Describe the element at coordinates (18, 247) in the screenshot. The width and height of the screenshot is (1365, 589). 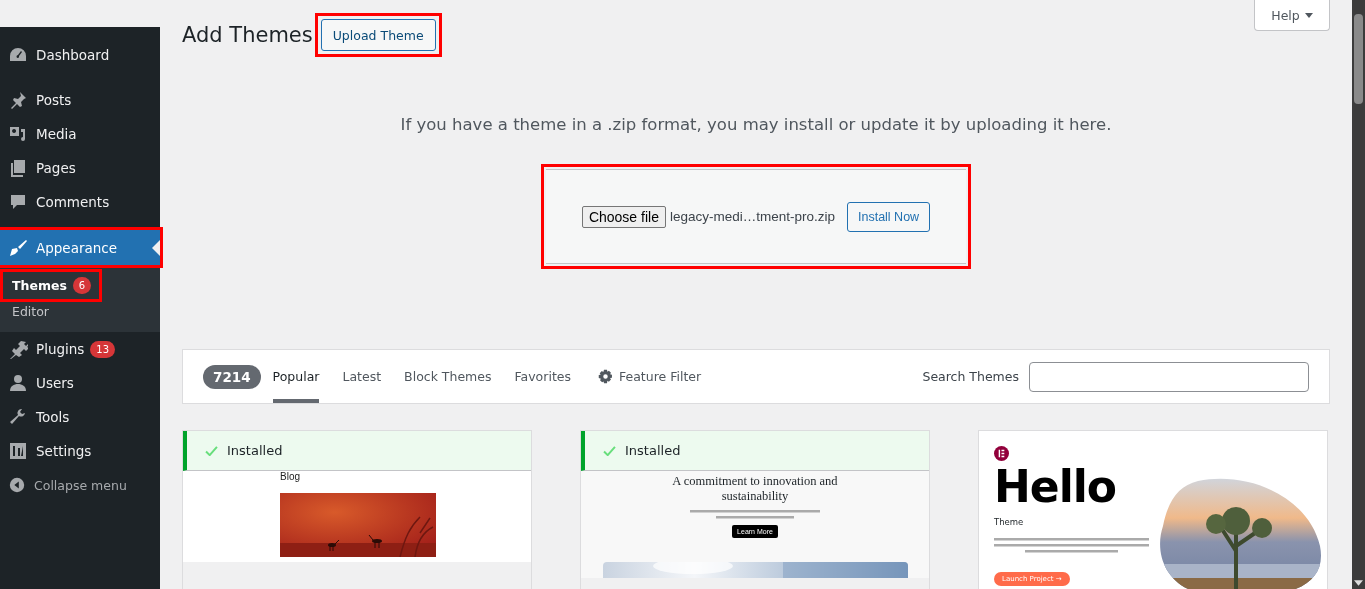
I see `brush-icon` at that location.